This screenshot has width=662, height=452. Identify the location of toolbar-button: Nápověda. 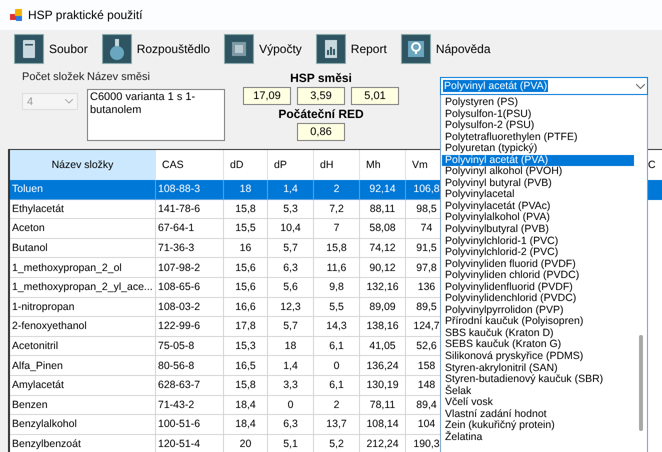
(445, 49).